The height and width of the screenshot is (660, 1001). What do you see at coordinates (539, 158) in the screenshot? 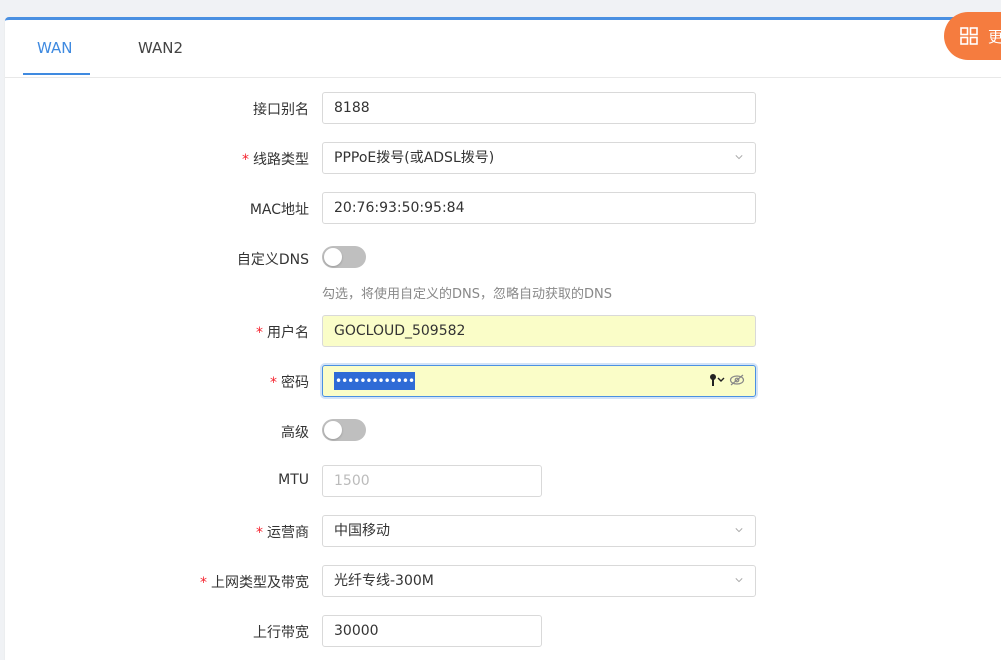
I see `line-type-select: PPPoE拨号(或ADSL拨号)` at bounding box center [539, 158].